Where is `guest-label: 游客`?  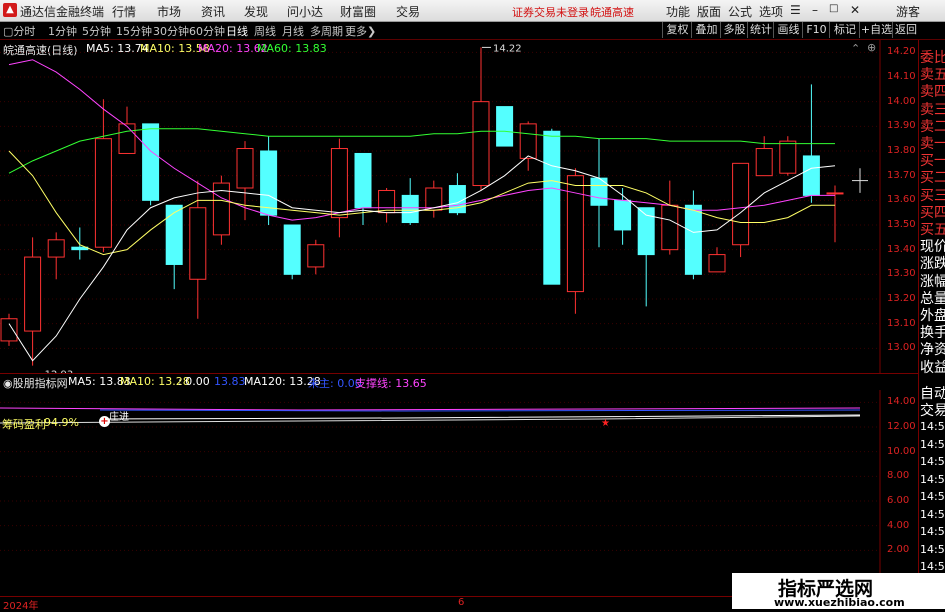 guest-label: 游客 is located at coordinates (908, 11).